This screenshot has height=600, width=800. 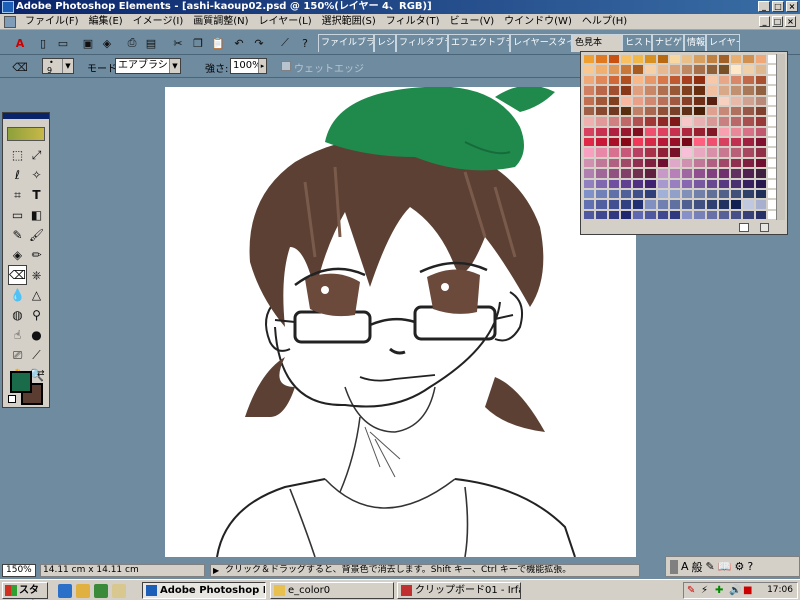 What do you see at coordinates (132, 43) in the screenshot?
I see `print-icon: ⎙` at bounding box center [132, 43].